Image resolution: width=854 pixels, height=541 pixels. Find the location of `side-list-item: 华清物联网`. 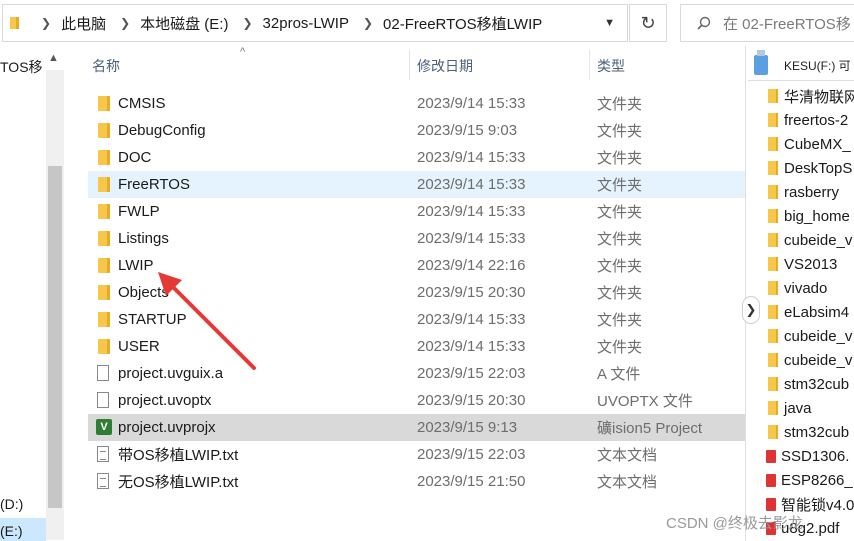

side-list-item: 华清物联网 is located at coordinates (807, 96).